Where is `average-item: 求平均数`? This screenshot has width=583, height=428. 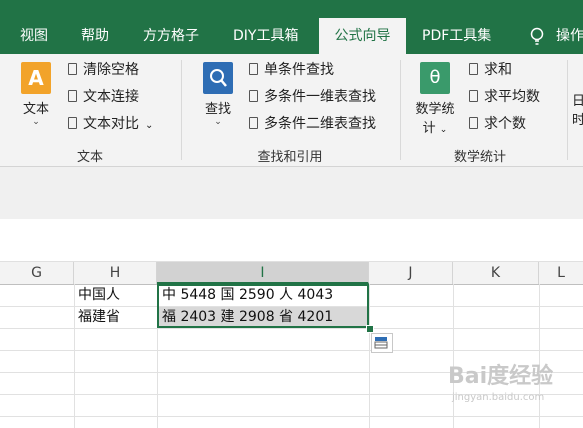 average-item: 求平均数 is located at coordinates (504, 97).